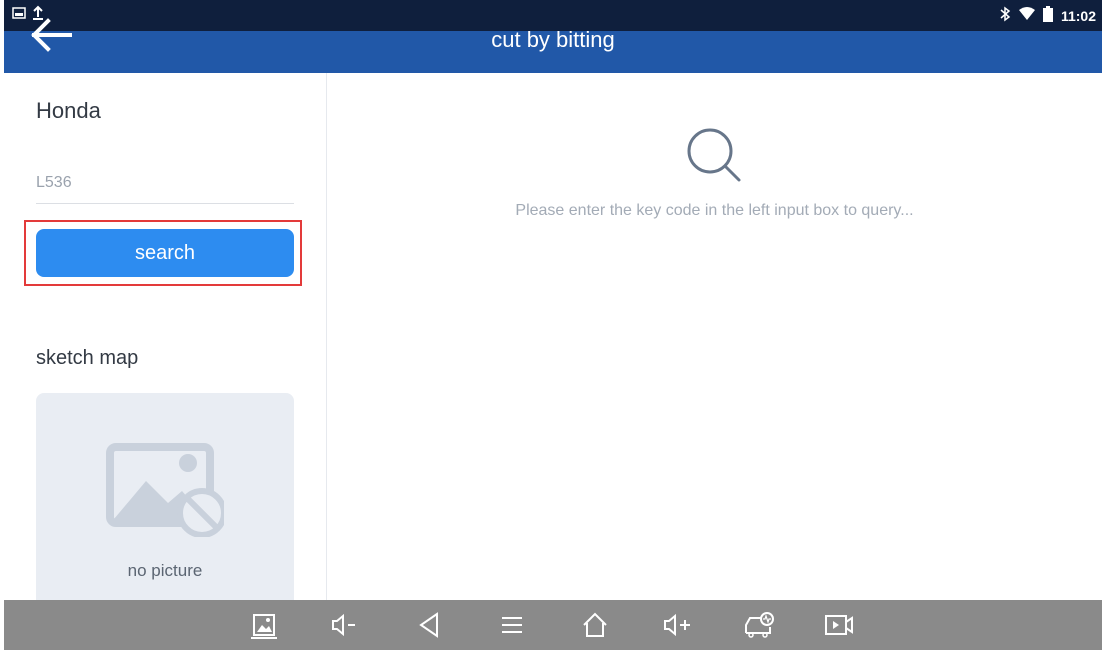 This screenshot has width=1106, height=650. What do you see at coordinates (165, 491) in the screenshot?
I see `no-picture-icon` at bounding box center [165, 491].